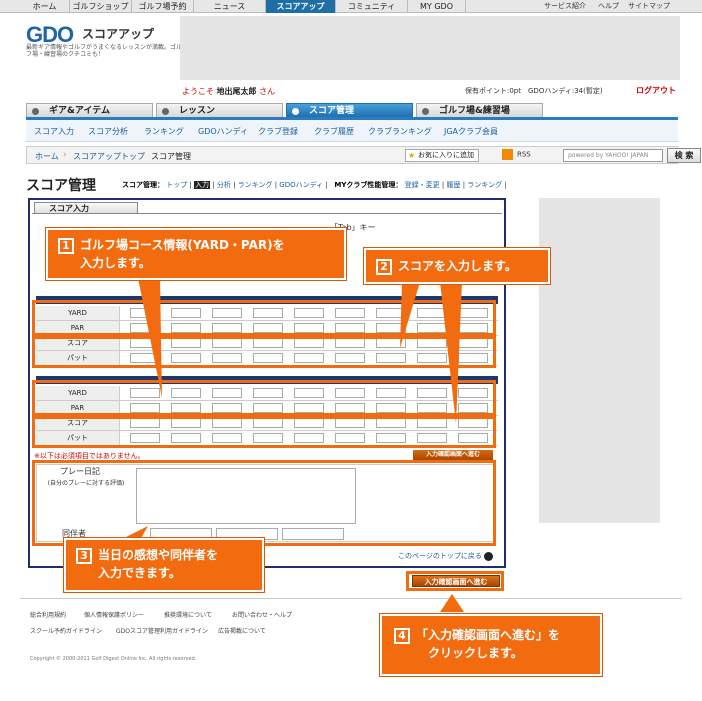  What do you see at coordinates (84, 555) in the screenshot?
I see `callout-number: 3` at bounding box center [84, 555].